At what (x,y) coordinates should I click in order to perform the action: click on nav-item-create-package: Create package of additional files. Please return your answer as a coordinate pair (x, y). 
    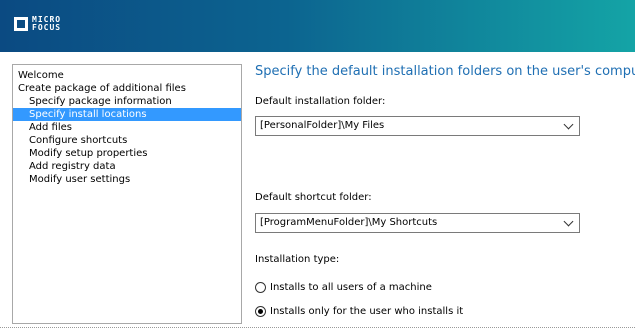
    Looking at the image, I should click on (127, 88).